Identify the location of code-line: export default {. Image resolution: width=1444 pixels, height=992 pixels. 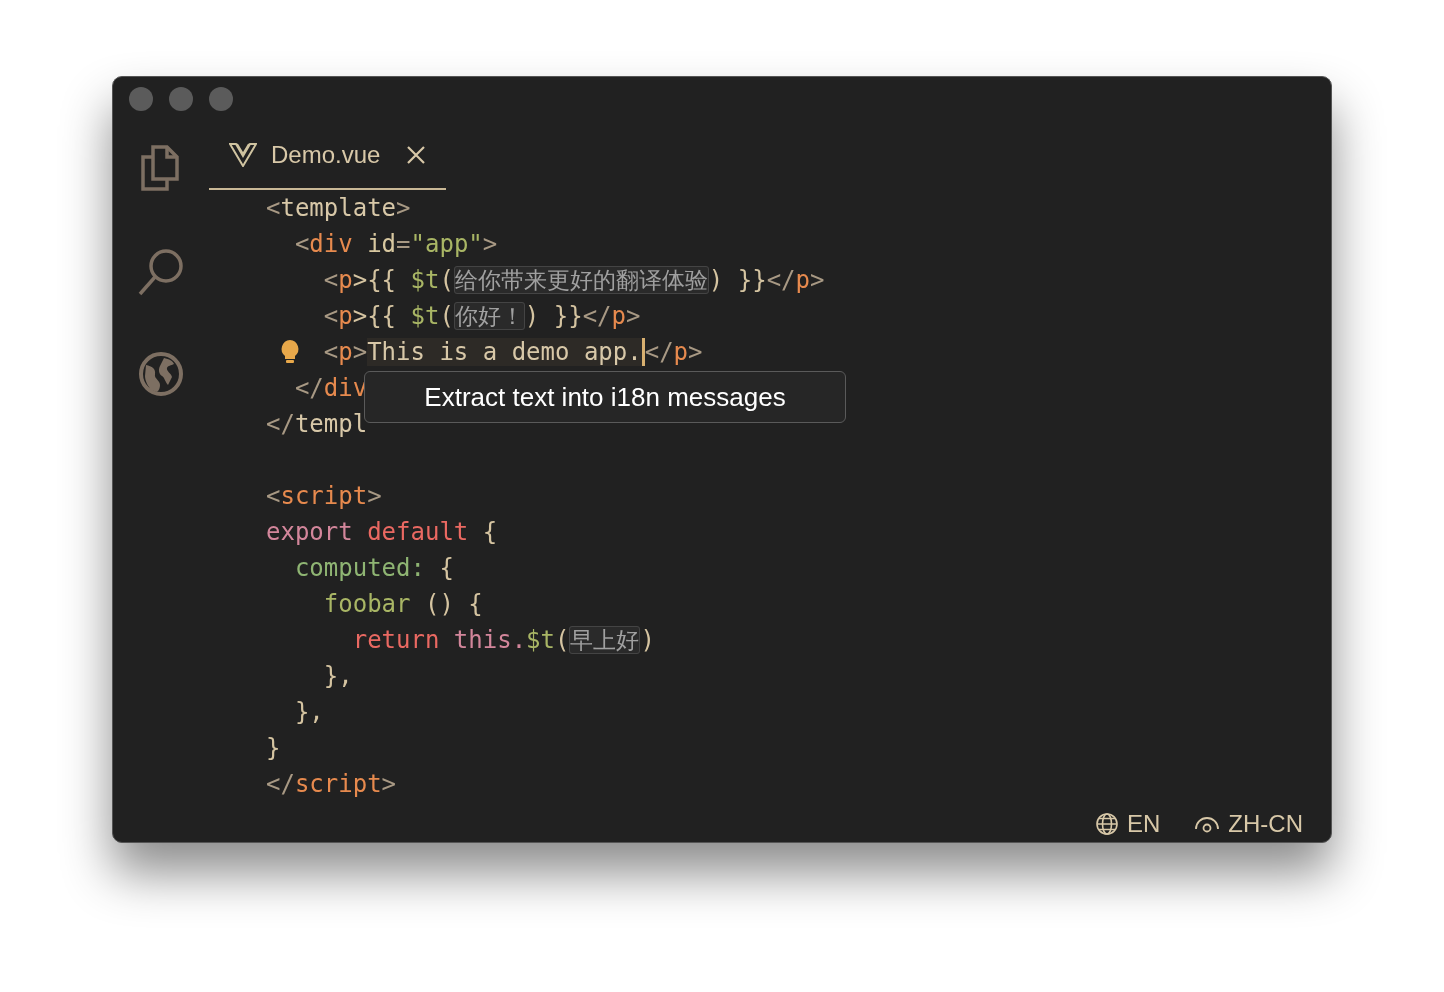
(382, 532).